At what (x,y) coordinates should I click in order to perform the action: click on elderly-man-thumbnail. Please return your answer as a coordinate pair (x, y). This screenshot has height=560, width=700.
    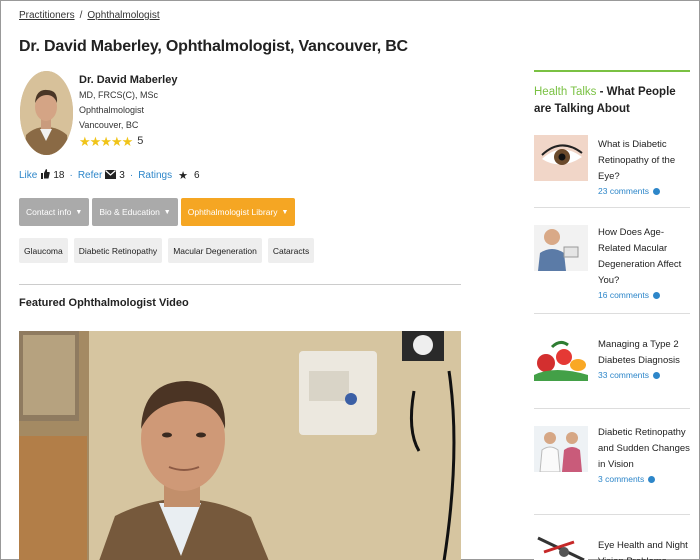
    Looking at the image, I should click on (561, 248).